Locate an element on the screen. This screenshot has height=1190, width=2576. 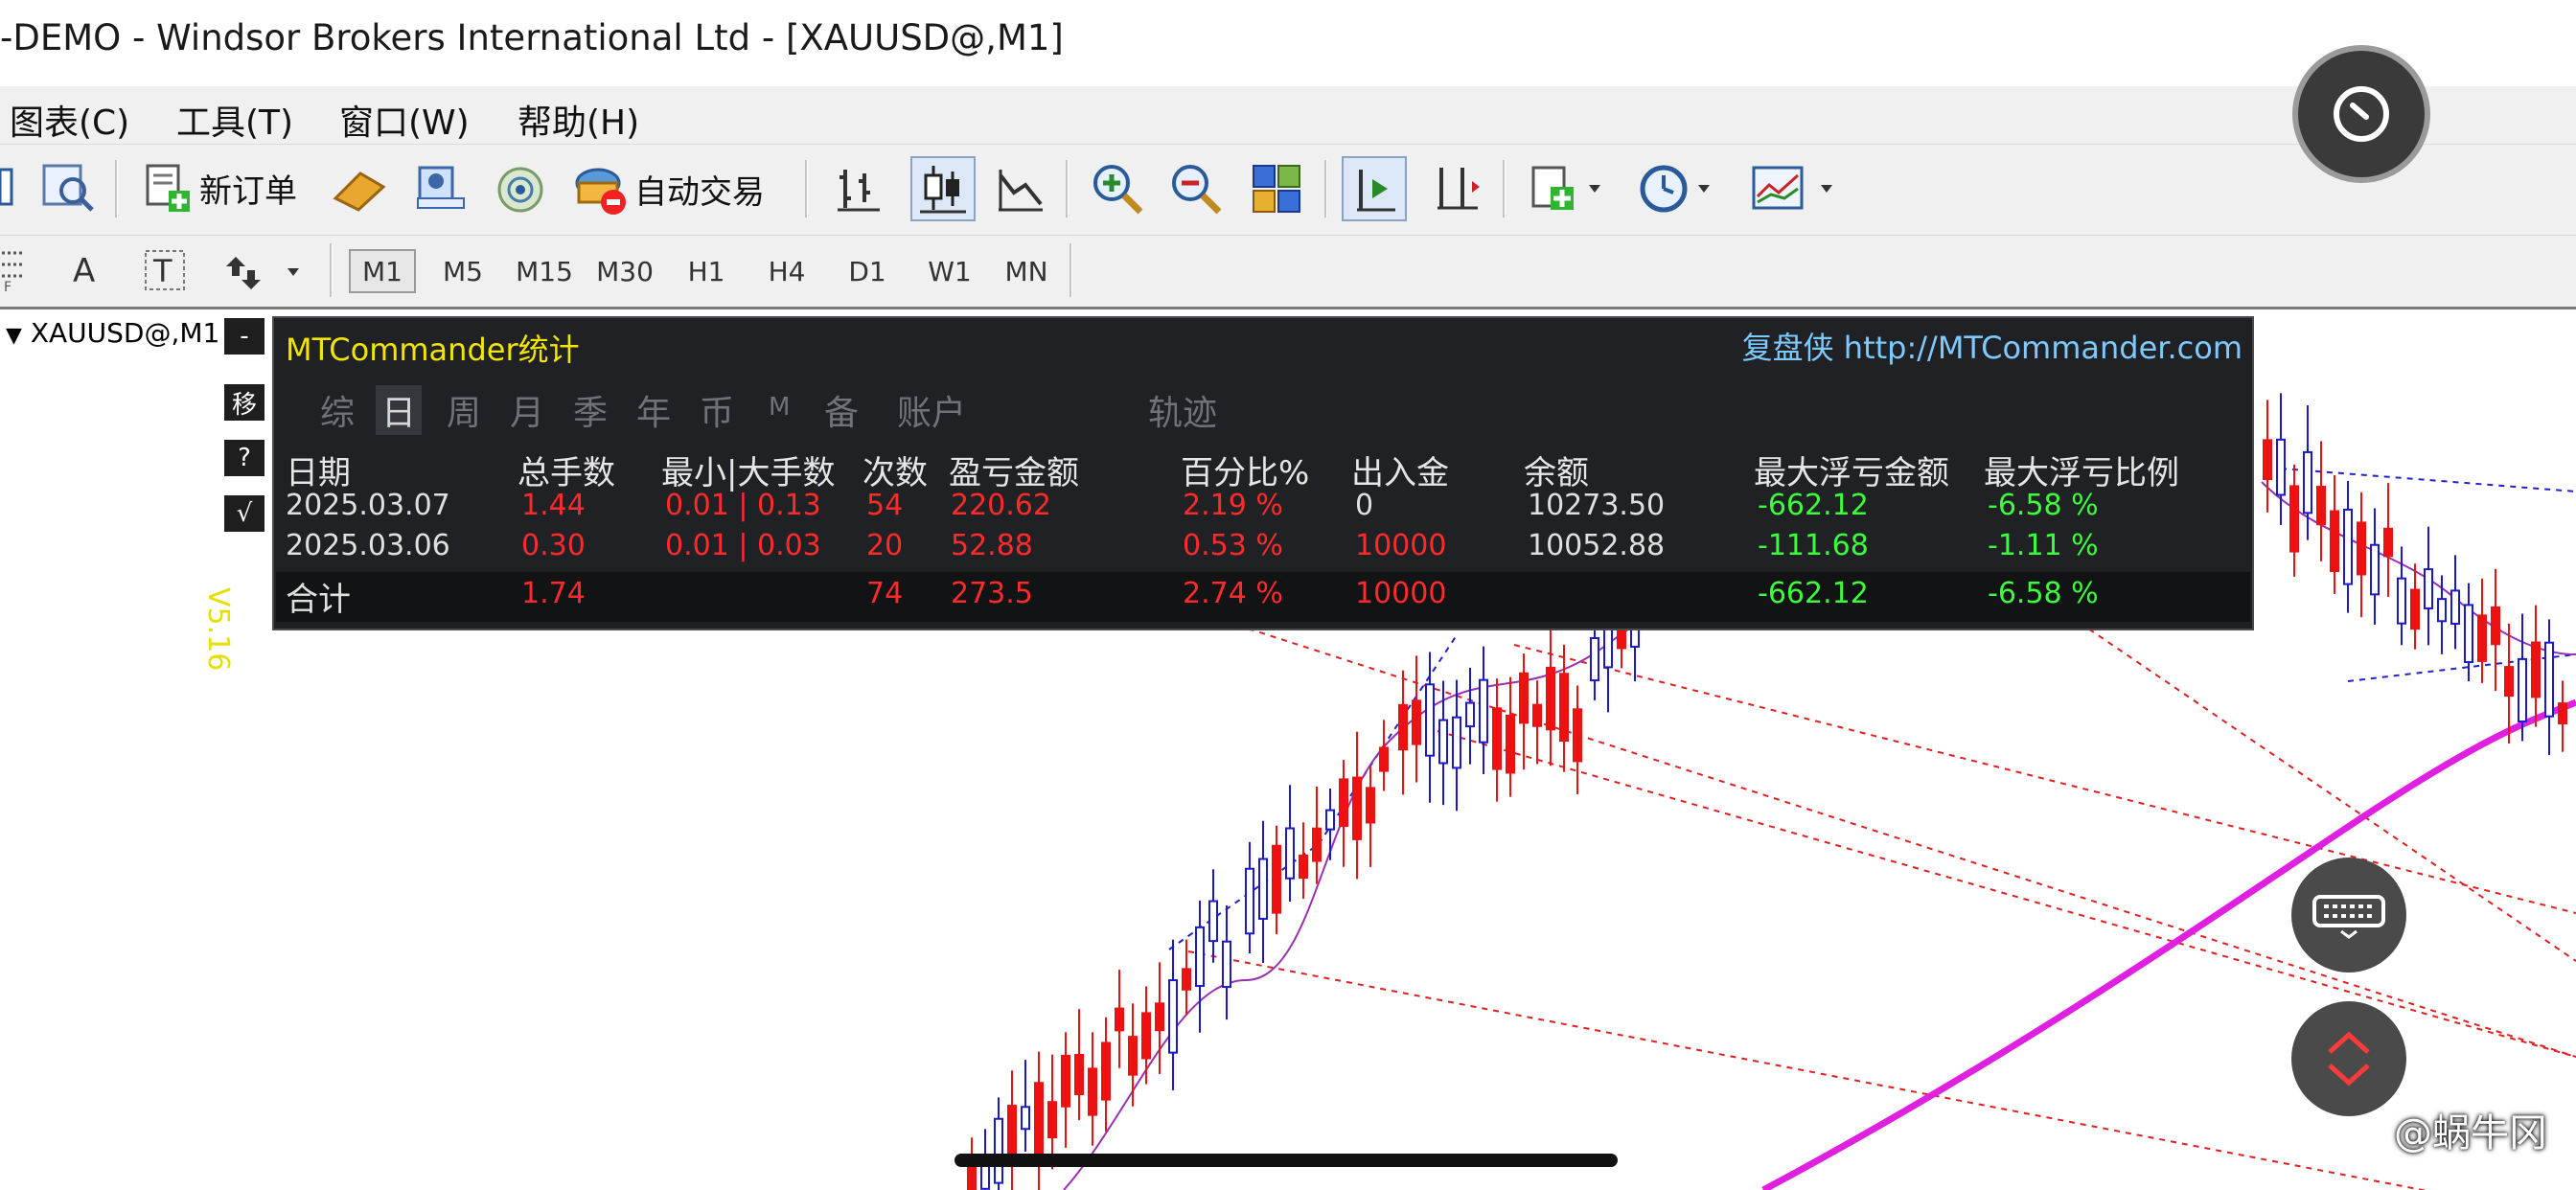
row2-pnl: 52.88 is located at coordinates (992, 545).